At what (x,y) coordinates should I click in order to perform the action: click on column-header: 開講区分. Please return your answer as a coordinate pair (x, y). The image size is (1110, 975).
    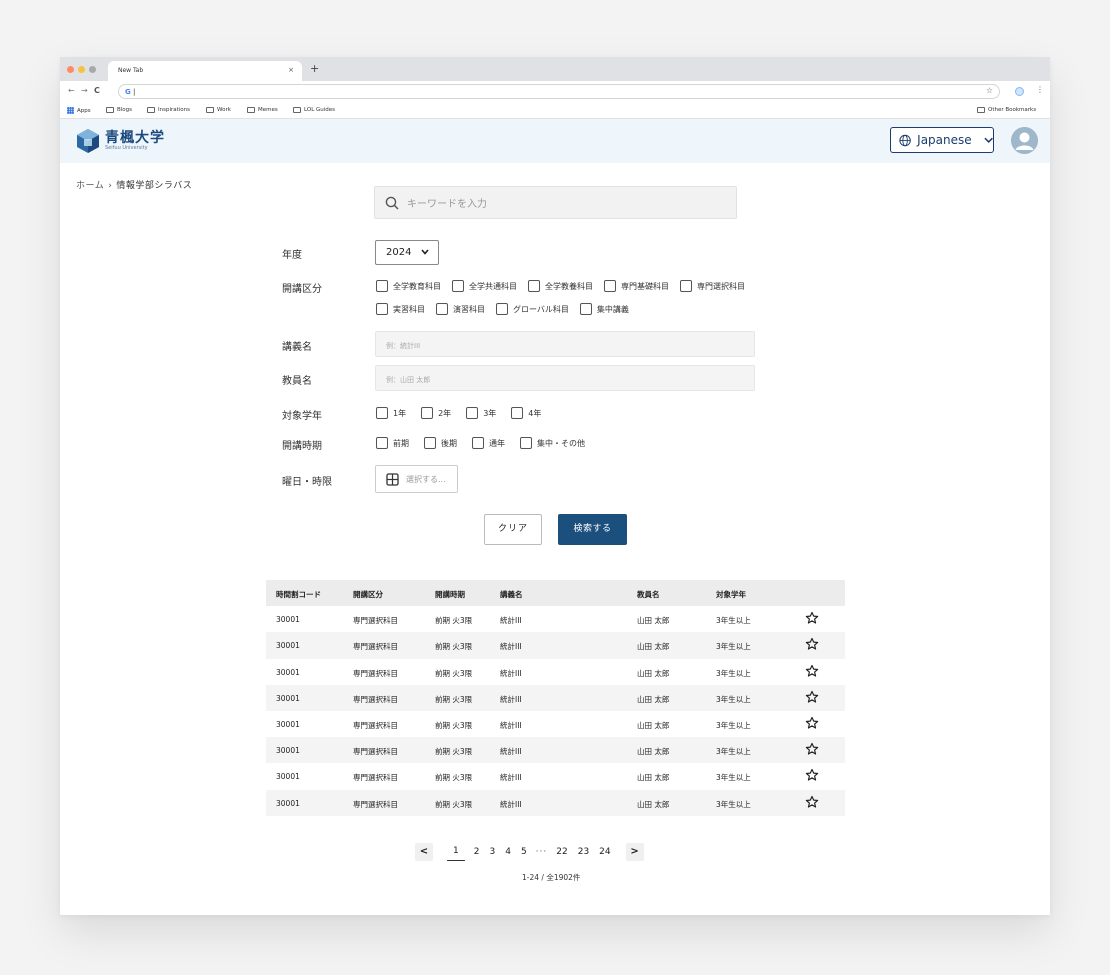
    Looking at the image, I should click on (368, 594).